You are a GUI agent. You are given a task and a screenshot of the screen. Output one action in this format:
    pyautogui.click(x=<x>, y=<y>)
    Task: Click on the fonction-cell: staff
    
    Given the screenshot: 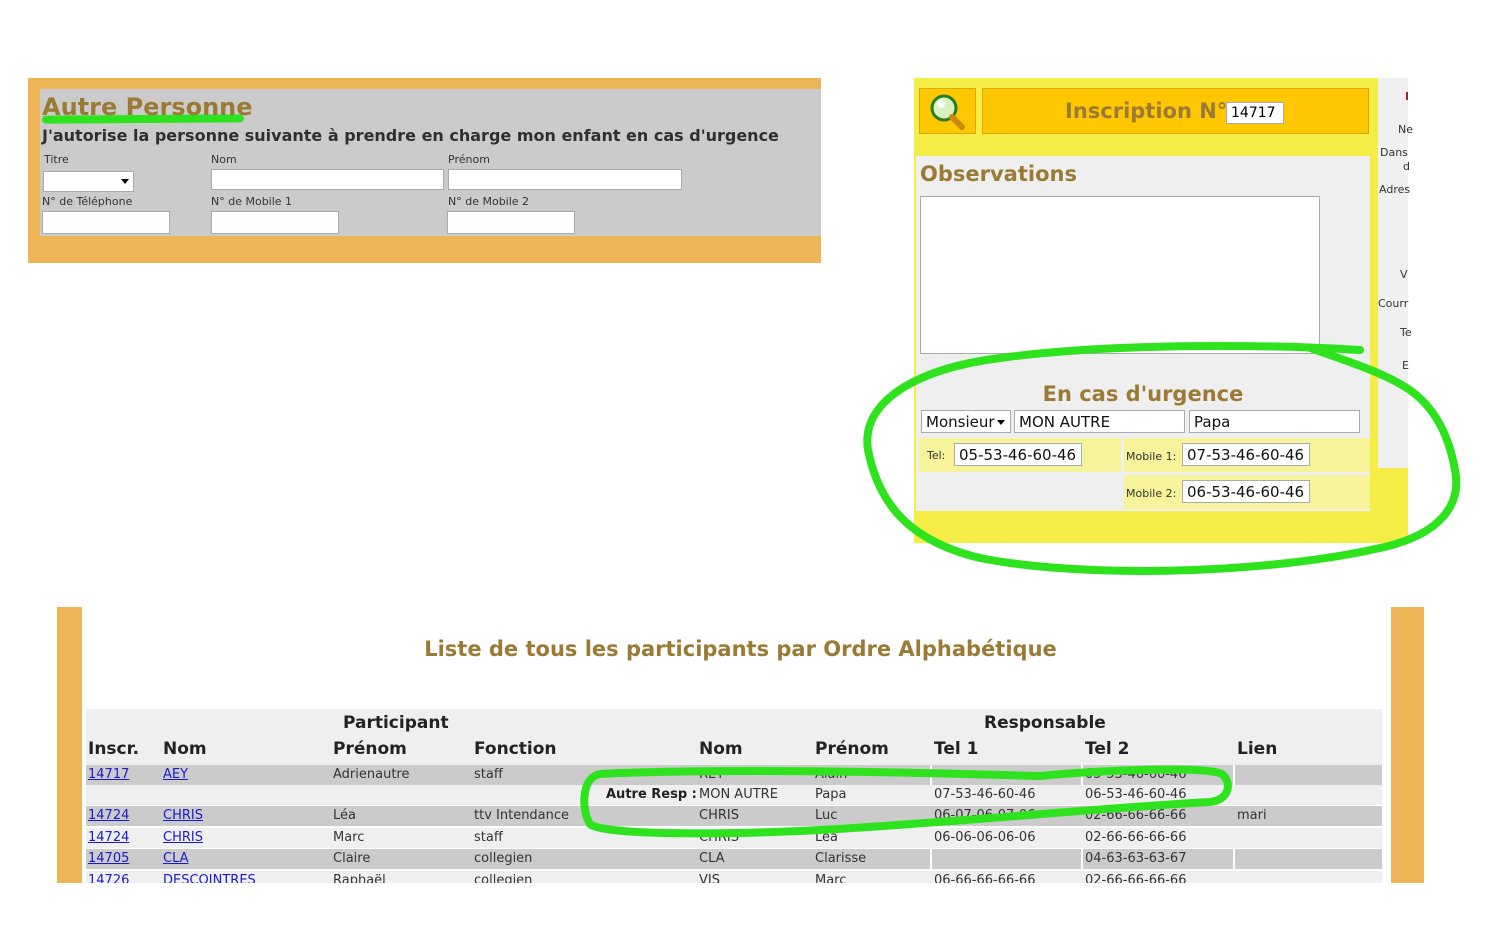 What is the action you would take?
    pyautogui.click(x=488, y=774)
    